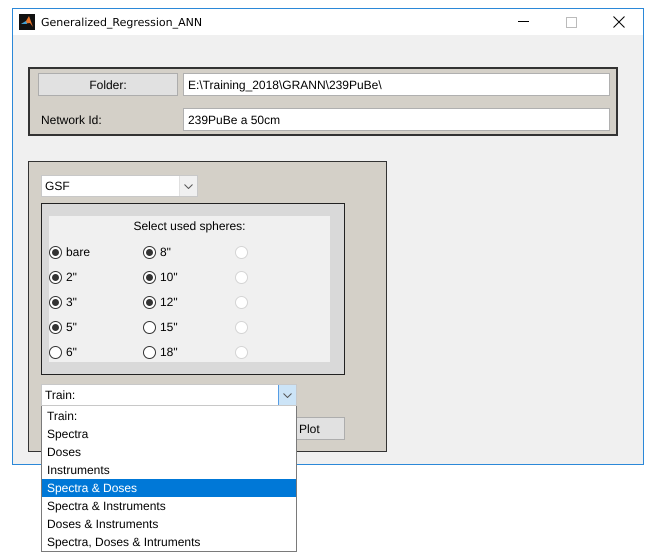  What do you see at coordinates (189, 226) in the screenshot?
I see `spheres-title: Select used spheres:` at bounding box center [189, 226].